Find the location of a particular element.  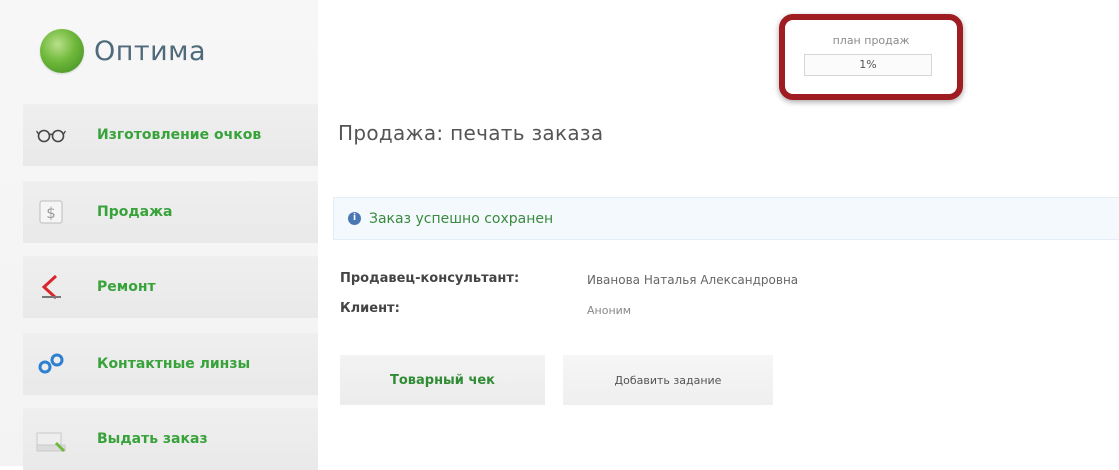

info-icon: i is located at coordinates (354, 218).